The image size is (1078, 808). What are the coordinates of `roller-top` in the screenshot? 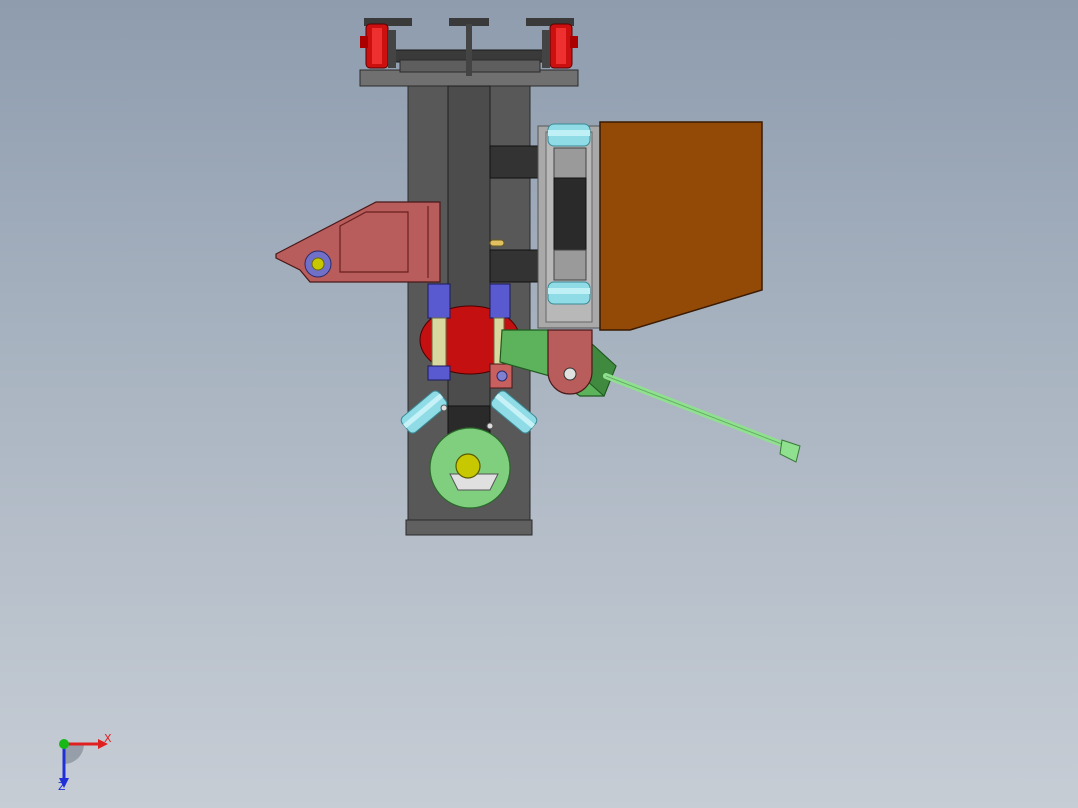 It's located at (569, 135).